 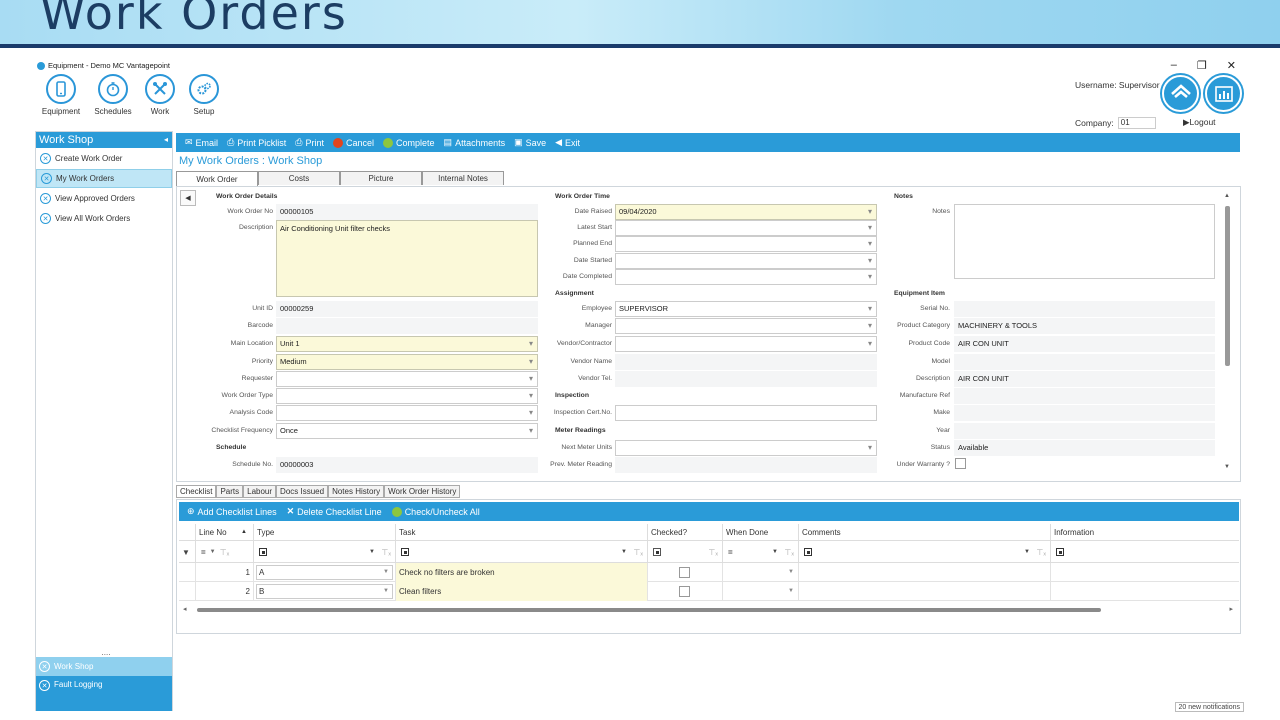 What do you see at coordinates (104, 158) in the screenshot?
I see `sidebar-item-create-work-order: ✕ Create Work Order` at bounding box center [104, 158].